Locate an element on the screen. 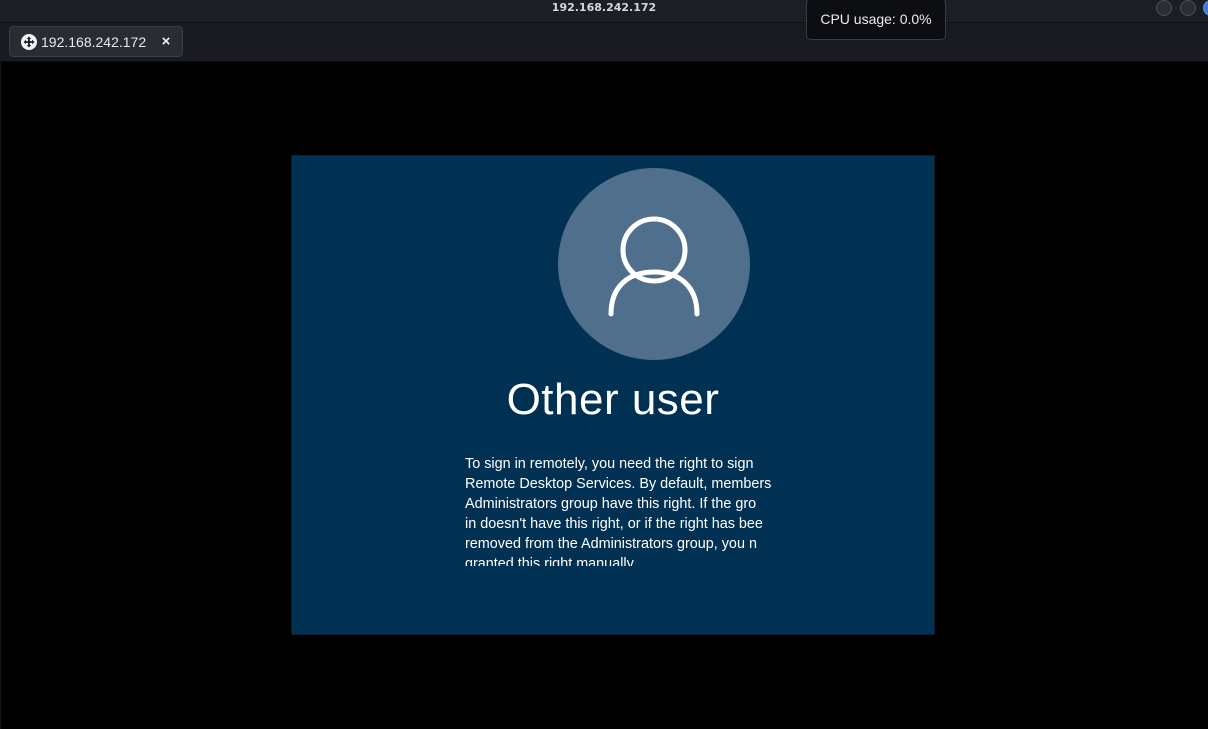  window-titlebar: 192.168.242.172 is located at coordinates (604, 11).